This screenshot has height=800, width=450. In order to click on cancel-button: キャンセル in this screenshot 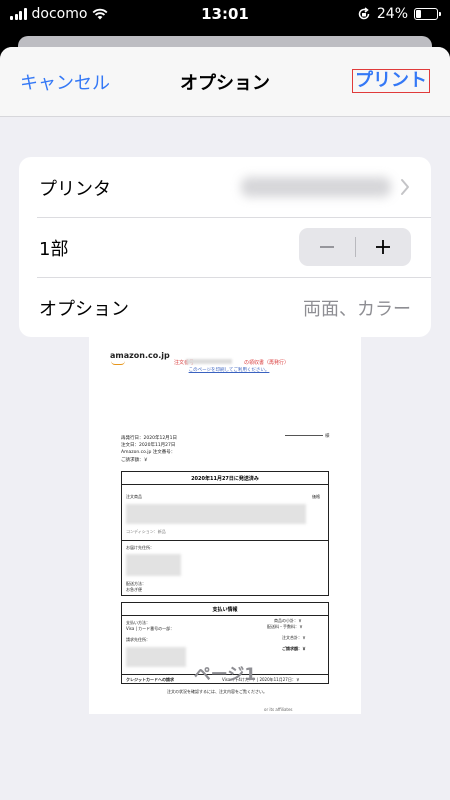, I will do `click(65, 82)`.